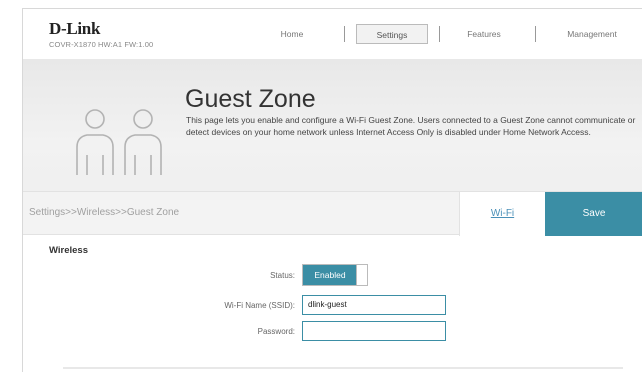 Image resolution: width=642 pixels, height=372 pixels. Describe the element at coordinates (250, 99) in the screenshot. I see `page-title: Guest Zone` at that location.